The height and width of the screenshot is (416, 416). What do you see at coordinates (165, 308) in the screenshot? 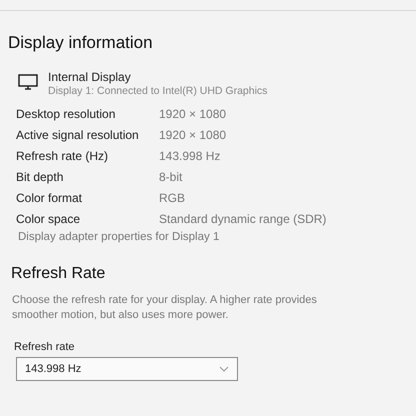
I see `refresh-rate-description: Choose the refresh rate for your display. A higher rate provides smoother motion, but also uses more power.` at bounding box center [165, 308].